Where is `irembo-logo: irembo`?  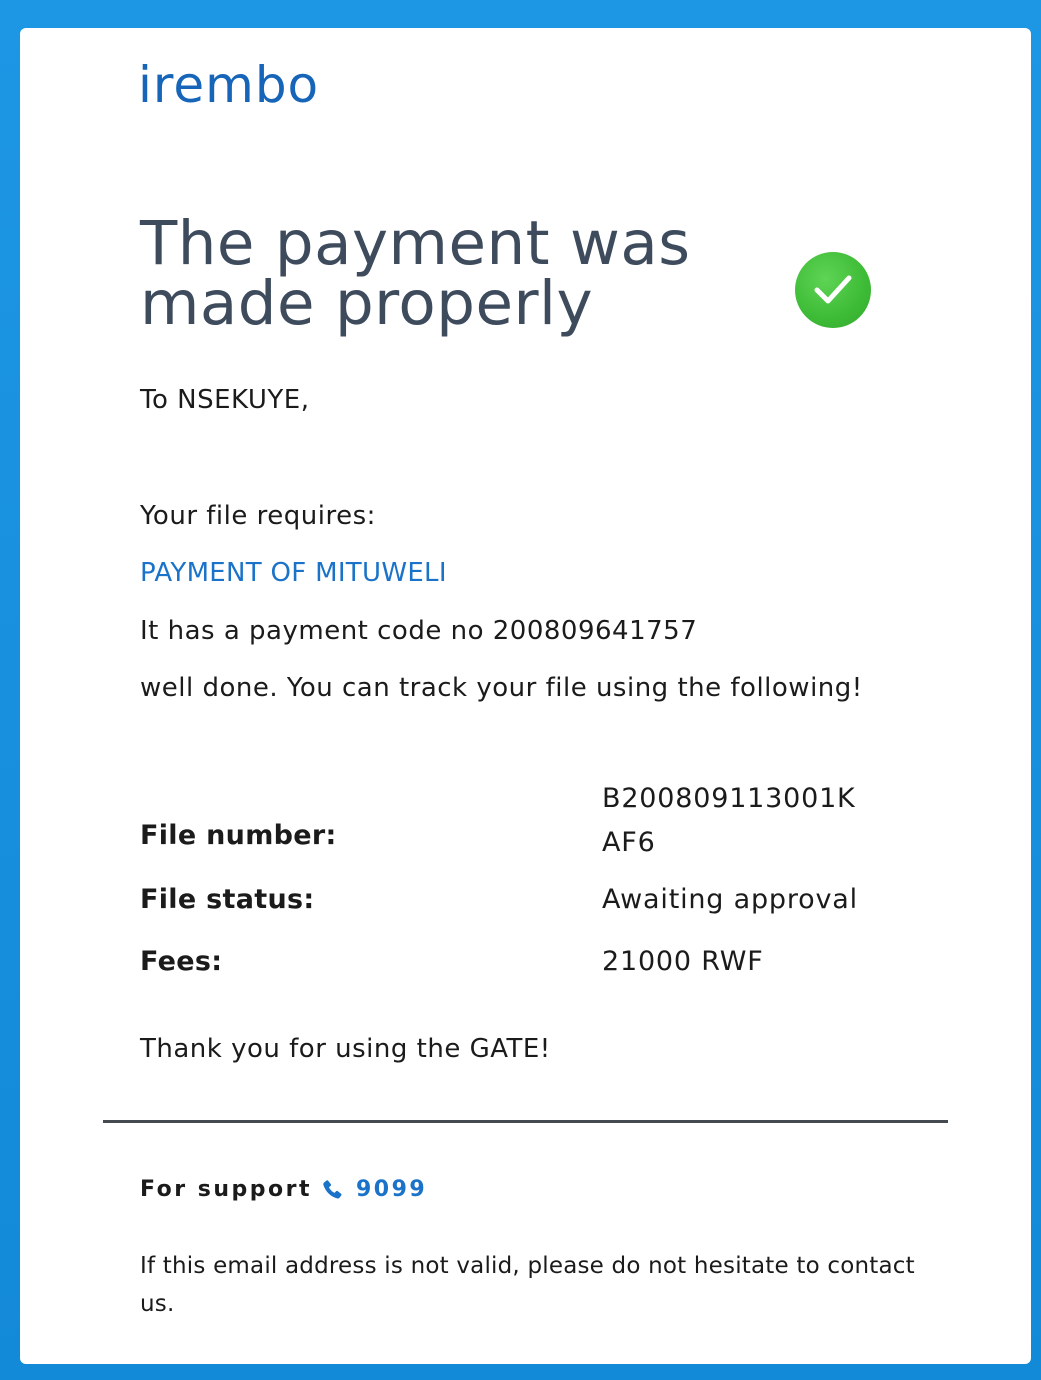 irembo-logo: irembo is located at coordinates (238, 92).